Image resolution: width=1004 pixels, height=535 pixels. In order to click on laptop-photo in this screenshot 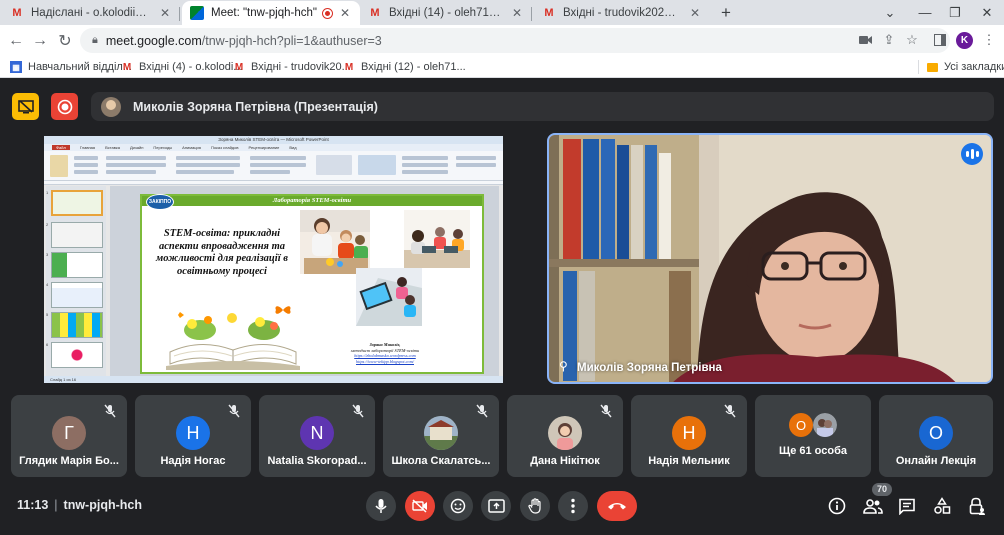, I will do `click(437, 239)`.